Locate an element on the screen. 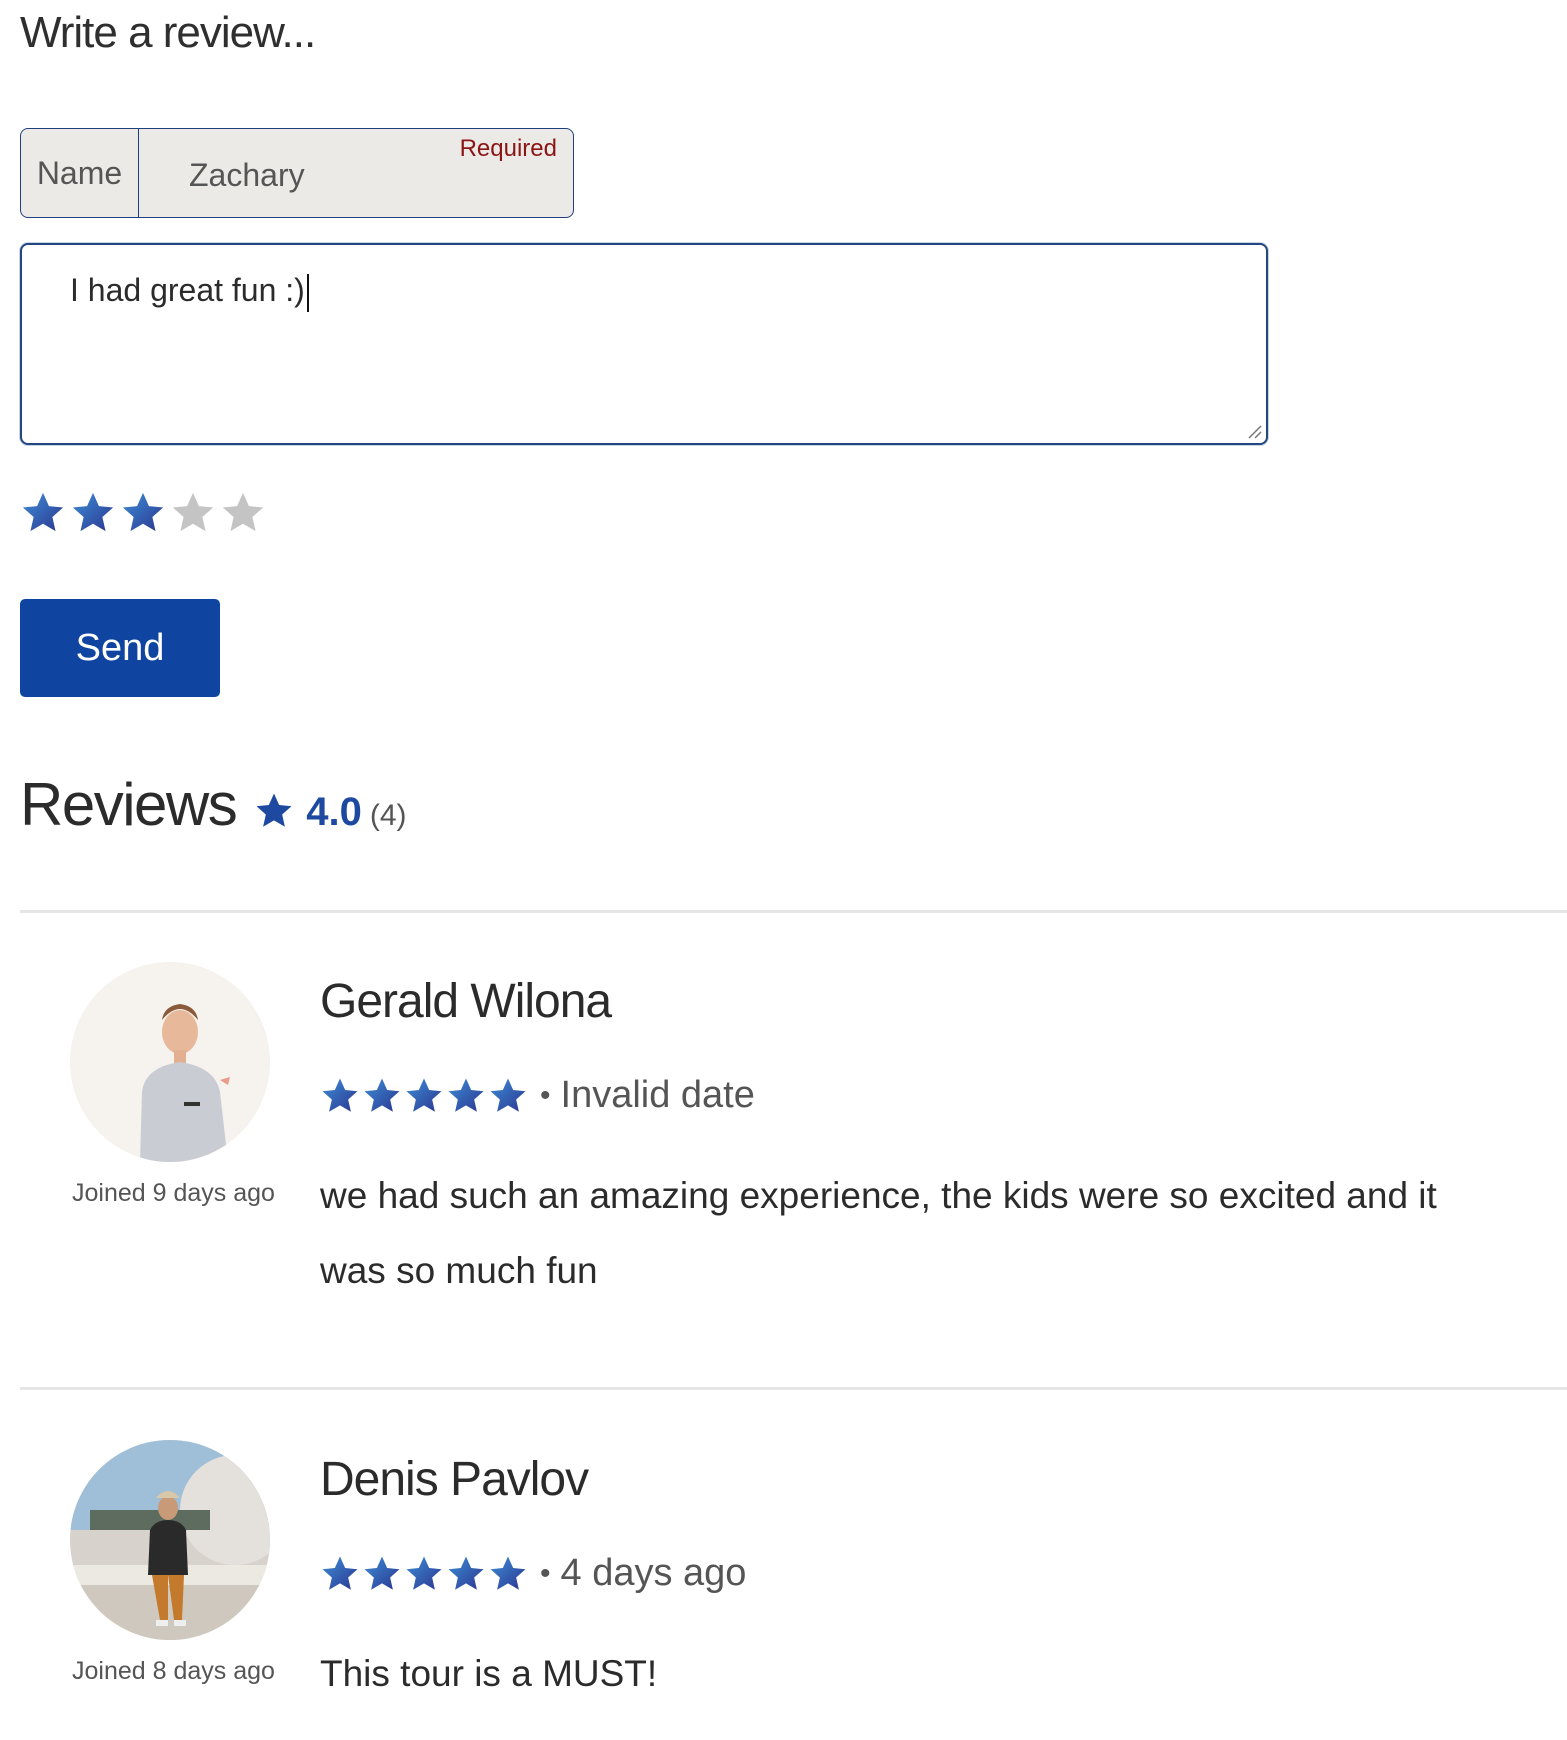  review-body: This tour is a MUST! is located at coordinates (489, 1673).